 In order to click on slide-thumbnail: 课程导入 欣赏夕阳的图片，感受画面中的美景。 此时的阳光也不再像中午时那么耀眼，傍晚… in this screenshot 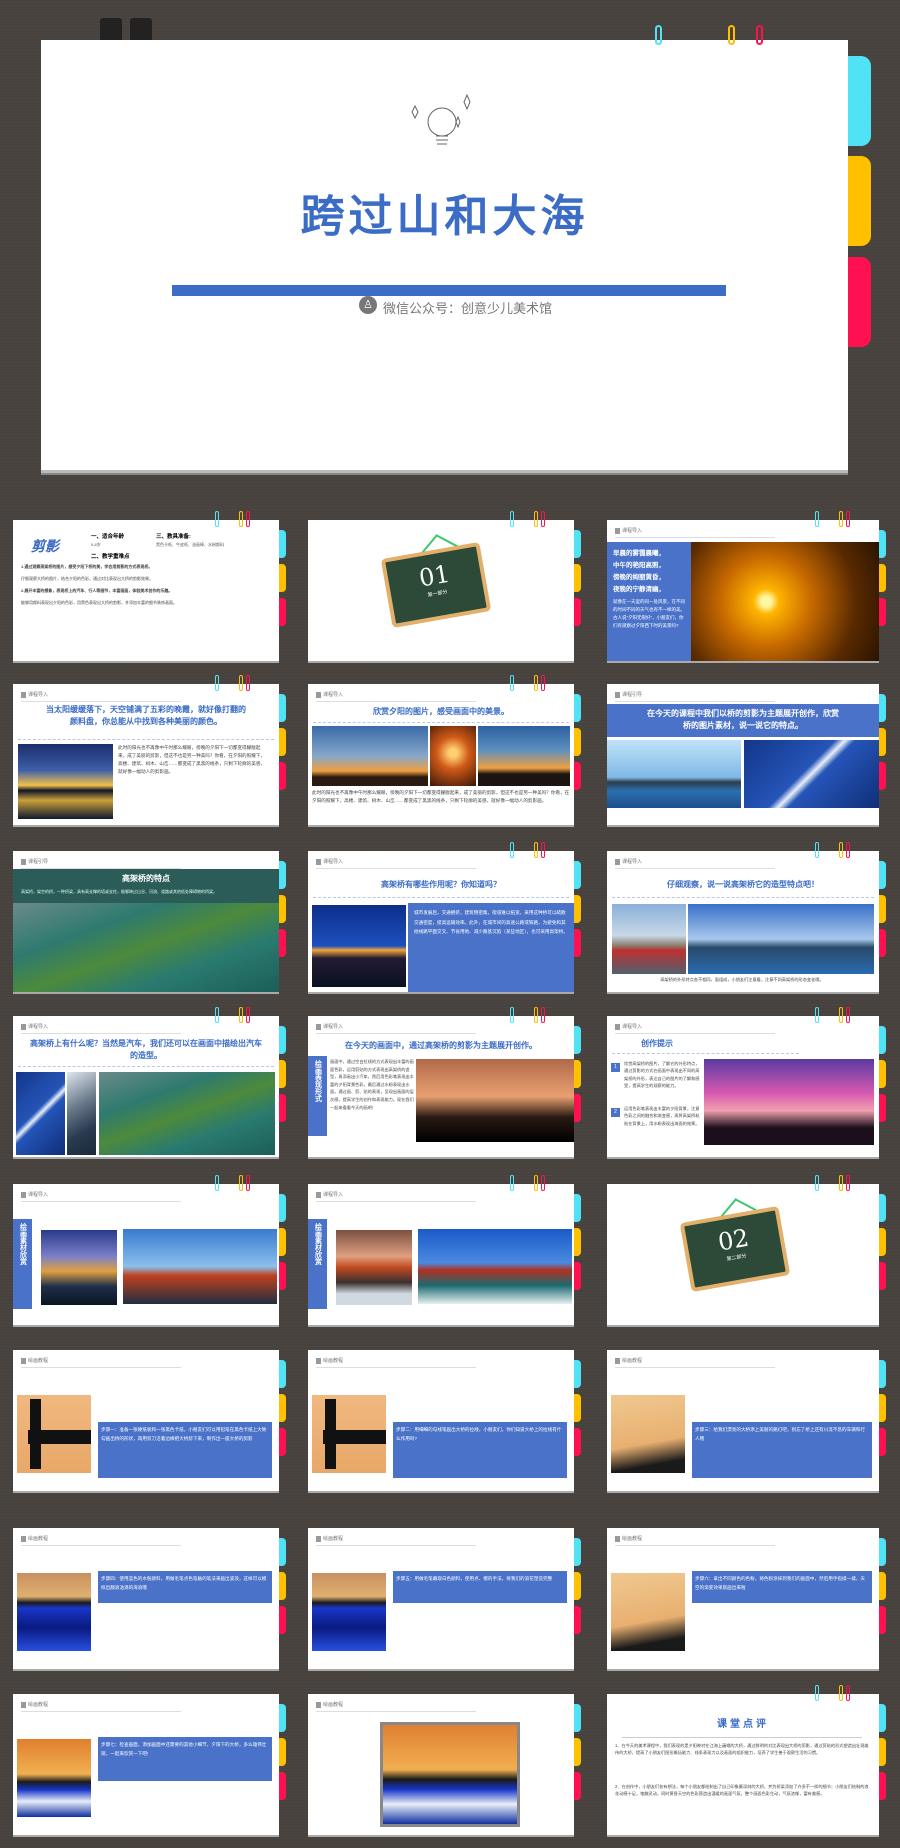, I will do `click(444, 750)`.